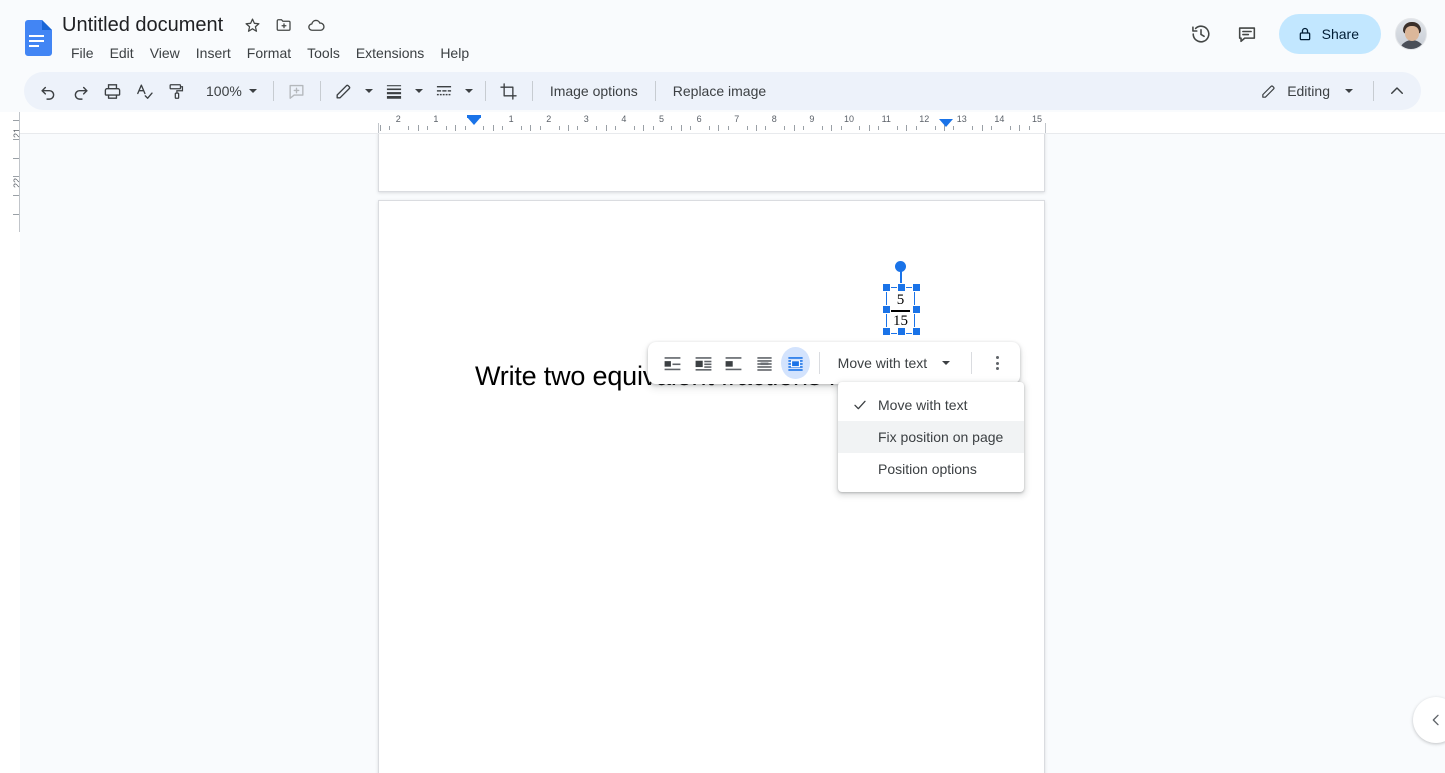 The width and height of the screenshot is (1445, 773). I want to click on menu-item-fix-position-on-page: Fix position on page, so click(931, 437).